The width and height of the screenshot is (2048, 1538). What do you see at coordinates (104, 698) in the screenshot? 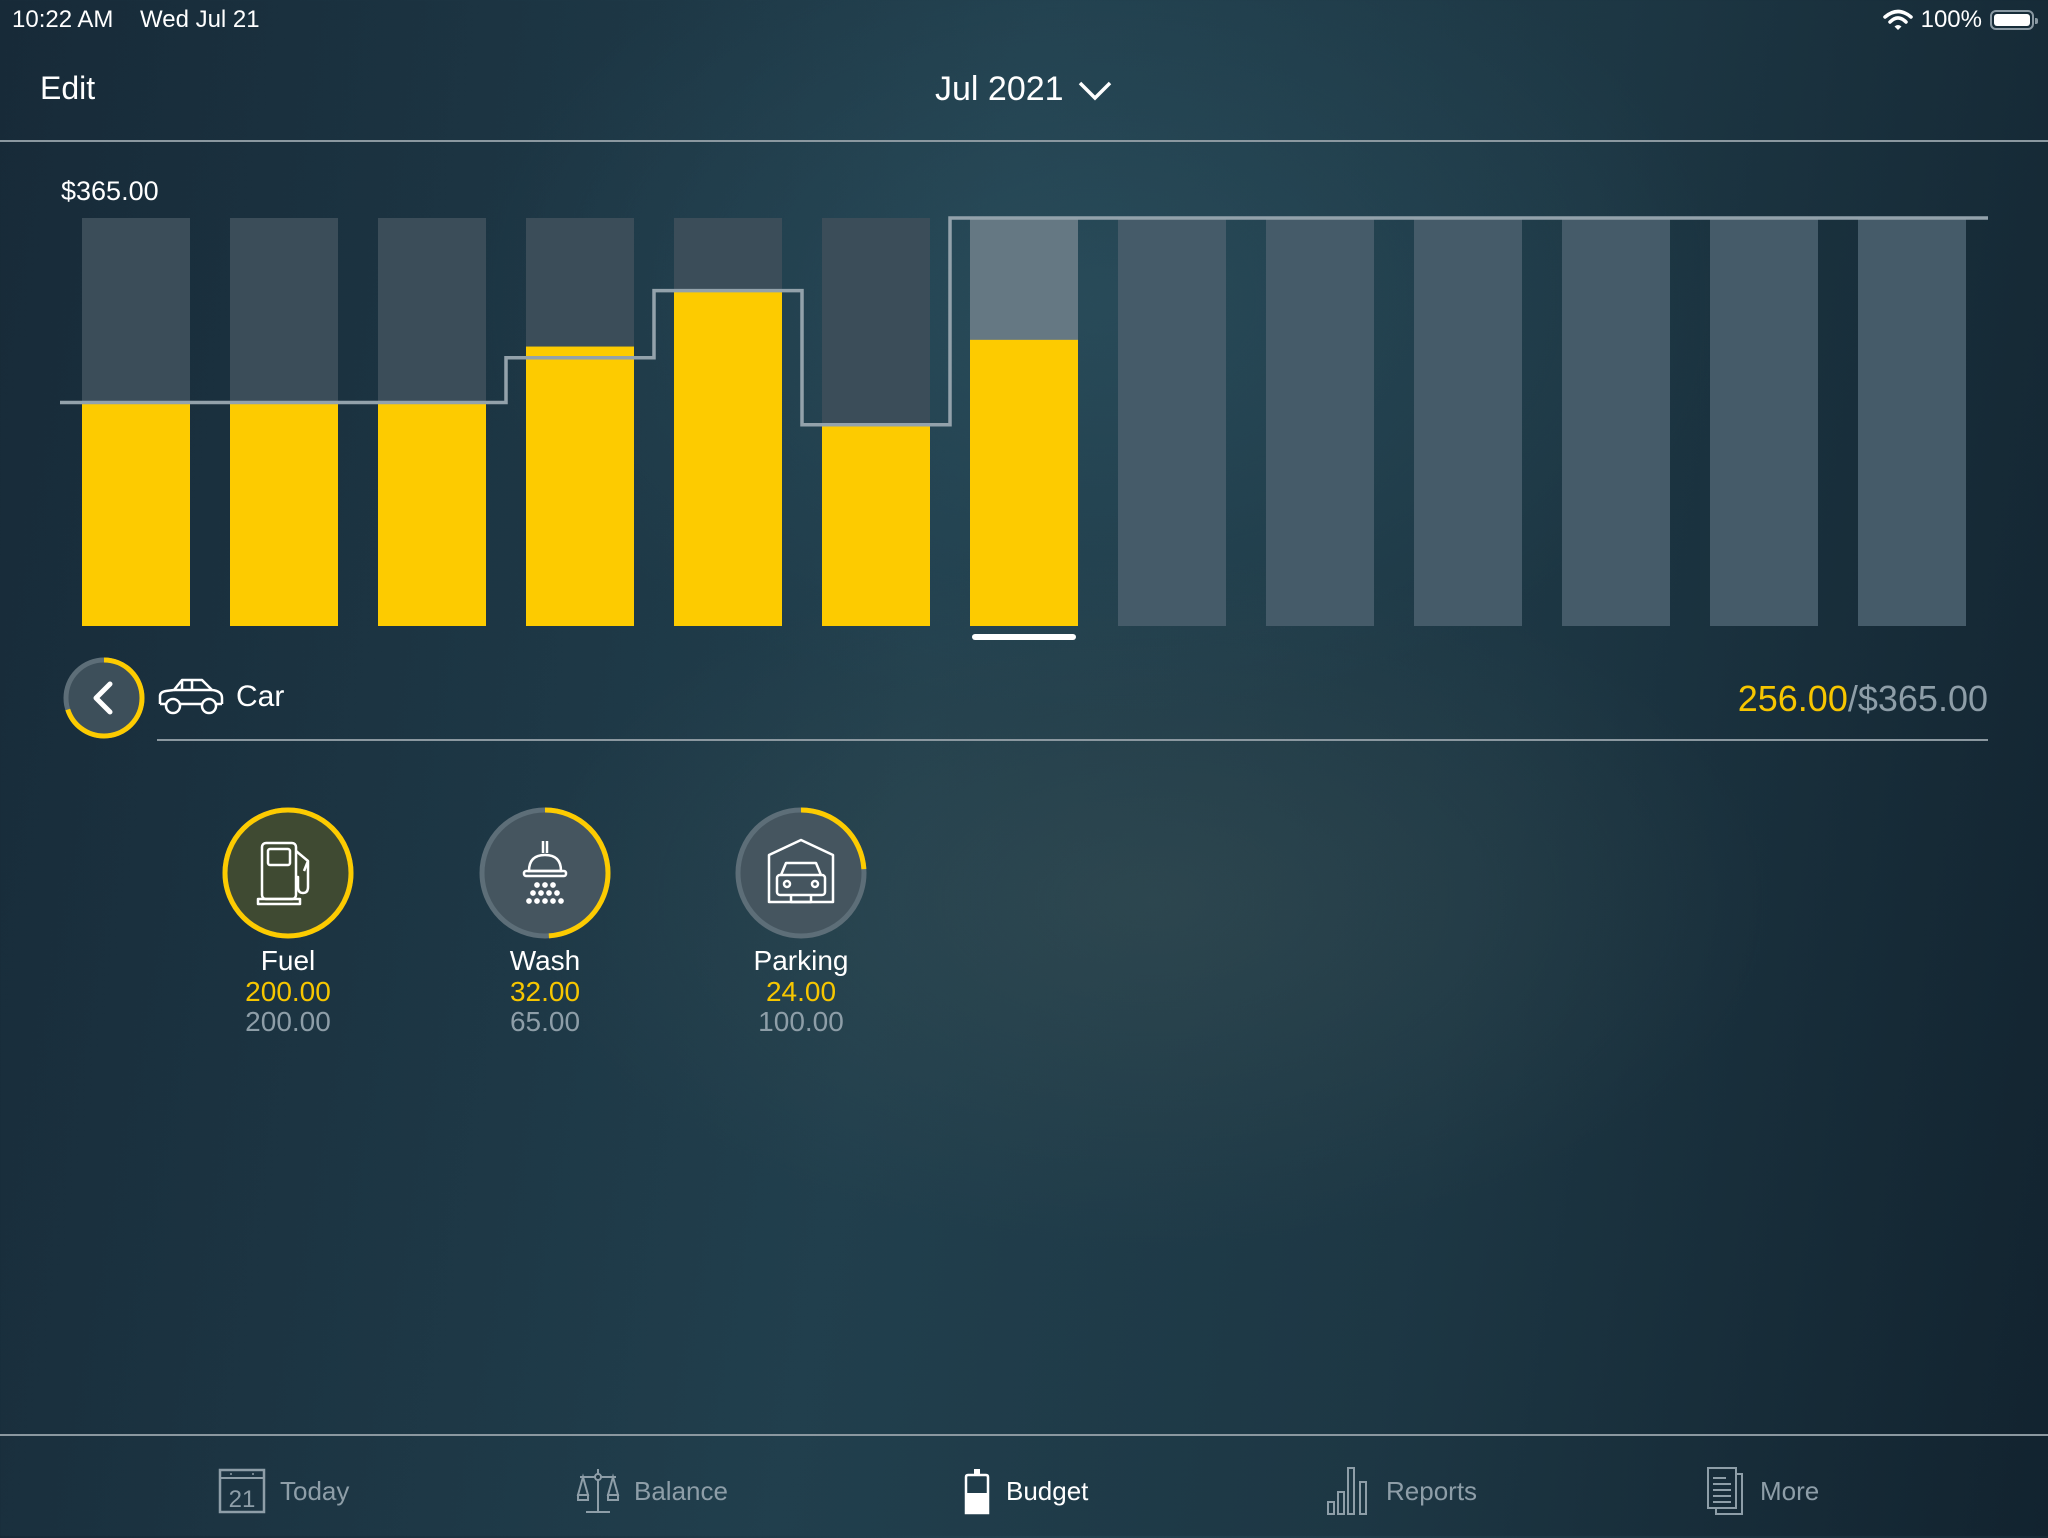
I see `back-button` at bounding box center [104, 698].